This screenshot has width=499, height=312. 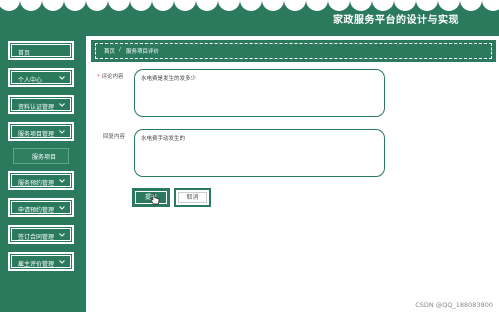 I want to click on required-mark: *, so click(x=98, y=77).